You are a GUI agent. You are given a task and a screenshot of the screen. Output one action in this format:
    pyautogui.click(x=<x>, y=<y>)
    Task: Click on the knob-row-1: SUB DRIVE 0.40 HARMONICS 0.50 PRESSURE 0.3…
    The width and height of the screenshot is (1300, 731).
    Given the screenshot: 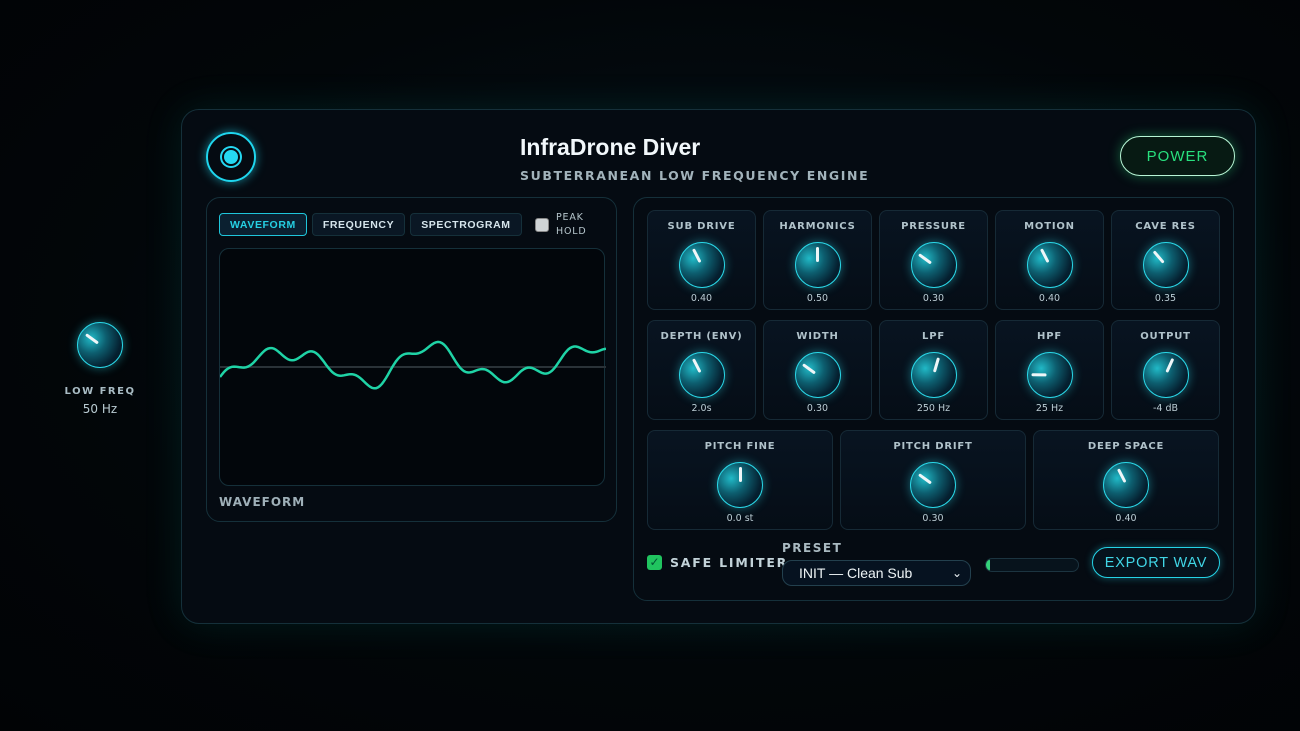 What is the action you would take?
    pyautogui.click(x=933, y=260)
    